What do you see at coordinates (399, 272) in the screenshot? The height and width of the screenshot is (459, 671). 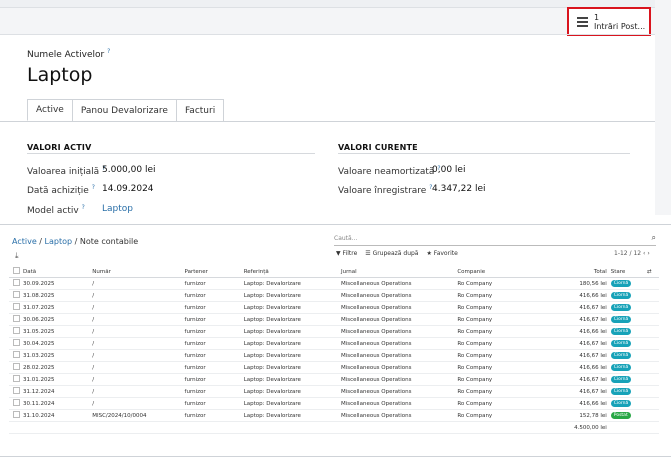 I see `column-journal: Jurnal` at bounding box center [399, 272].